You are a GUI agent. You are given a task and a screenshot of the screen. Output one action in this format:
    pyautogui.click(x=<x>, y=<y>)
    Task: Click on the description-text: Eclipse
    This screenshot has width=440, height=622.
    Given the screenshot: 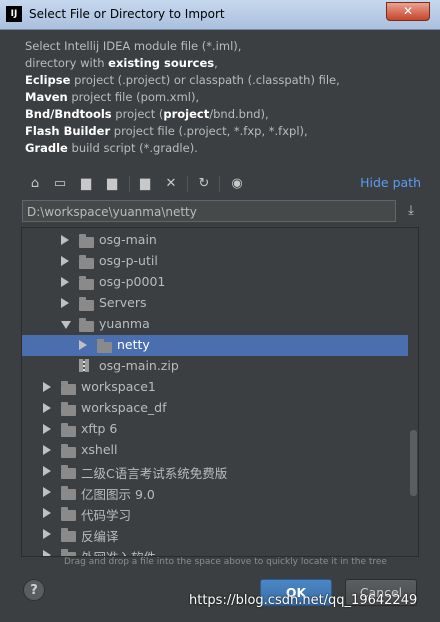 What is the action you would take?
    pyautogui.click(x=48, y=80)
    